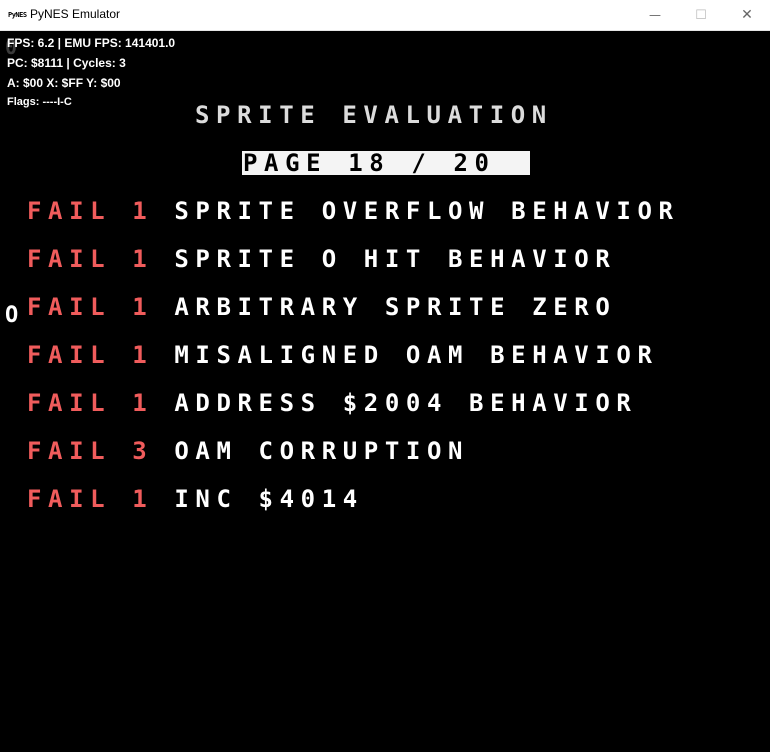  I want to click on close-icon: ✕, so click(747, 15).